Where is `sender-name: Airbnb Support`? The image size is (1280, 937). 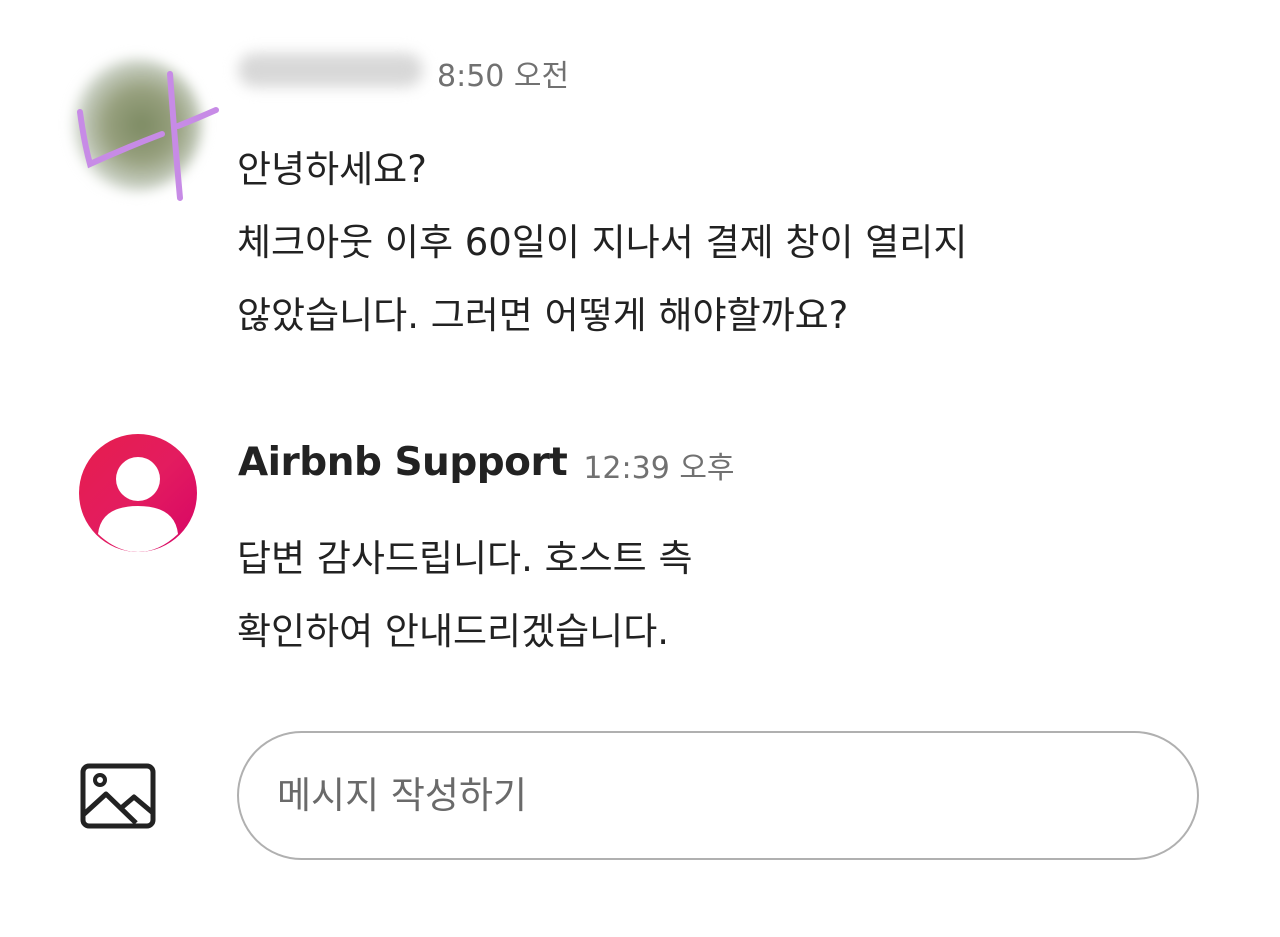
sender-name: Airbnb Support is located at coordinates (403, 462).